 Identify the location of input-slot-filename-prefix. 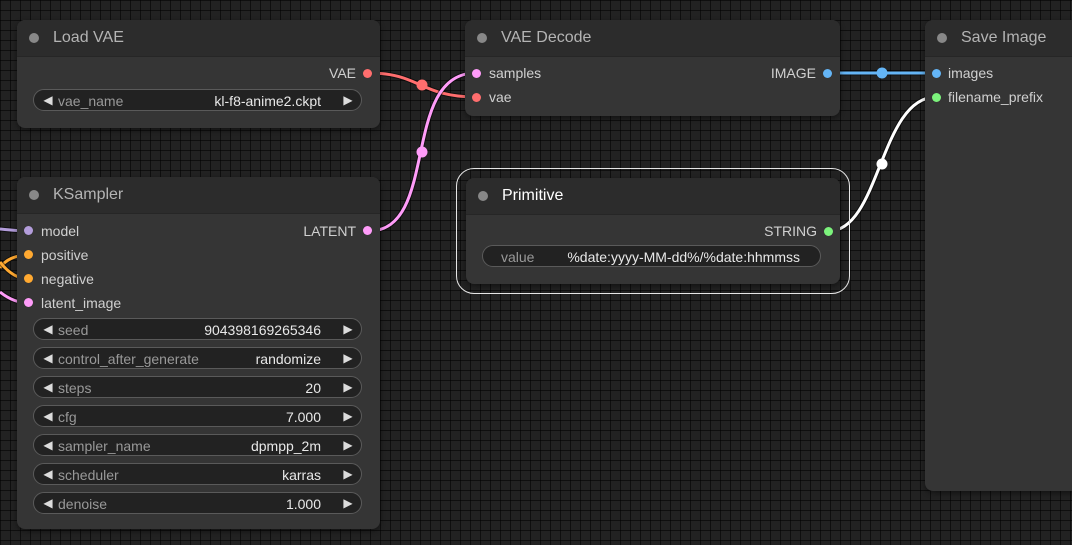
(936, 97).